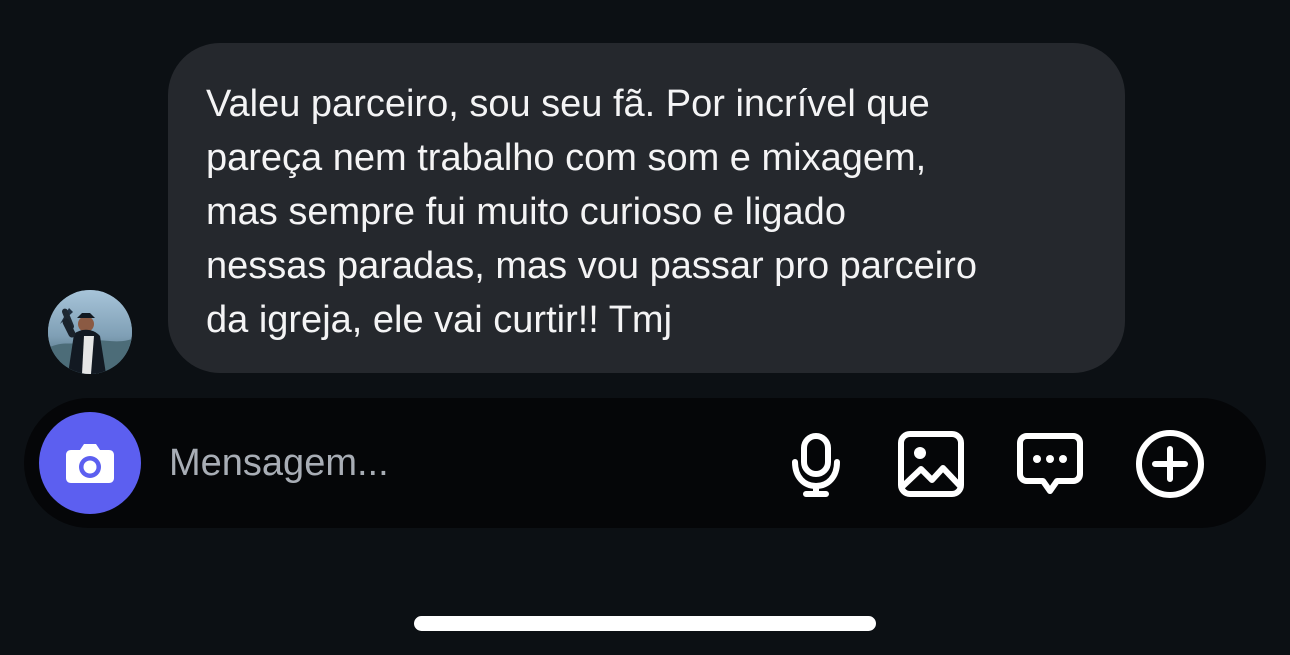  Describe the element at coordinates (439, 320) in the screenshot. I see `message-line: da igreja, ele vai curtir!! Tmj` at that location.